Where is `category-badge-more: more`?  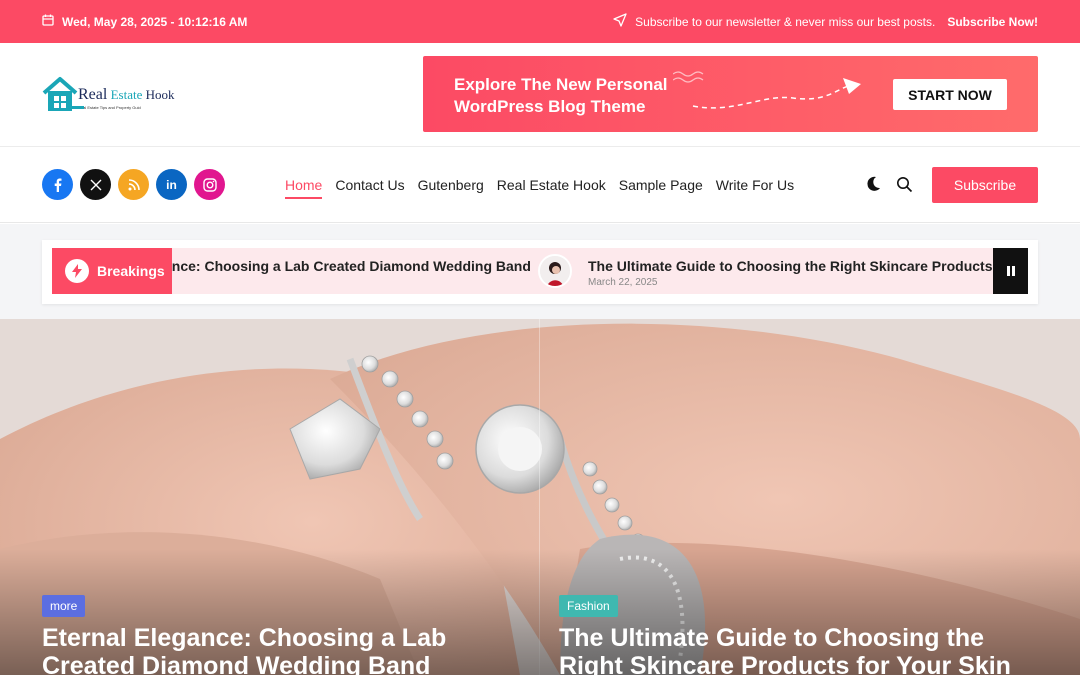 category-badge-more: more is located at coordinates (64, 606).